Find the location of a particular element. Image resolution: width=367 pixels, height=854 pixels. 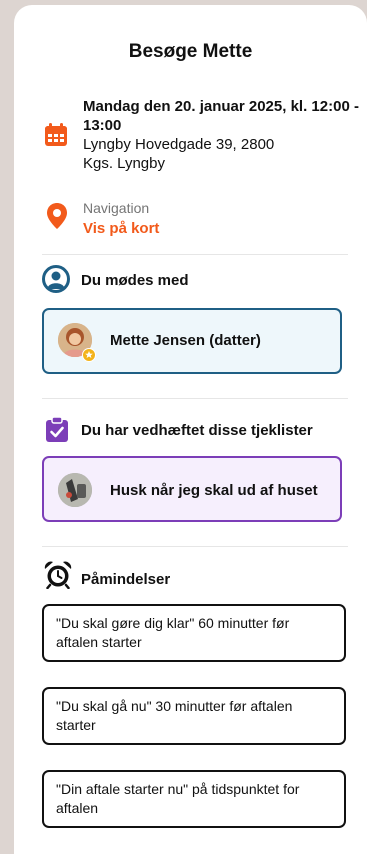

checklist-thumbnail is located at coordinates (75, 490).